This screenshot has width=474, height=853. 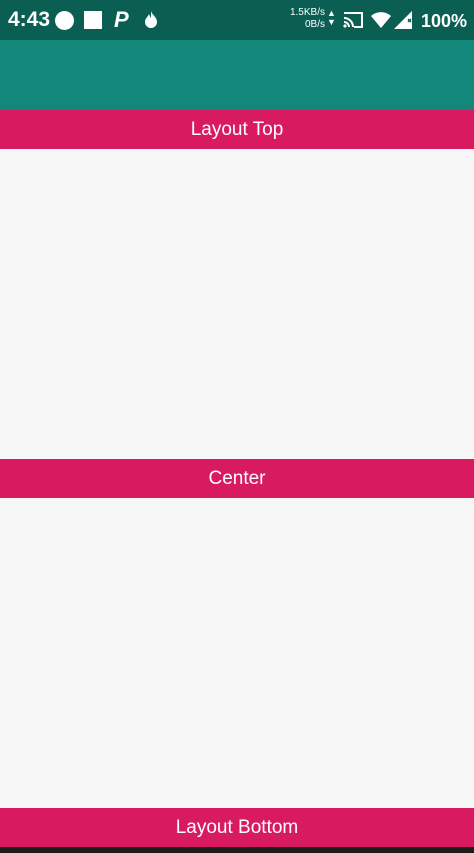 What do you see at coordinates (237, 20) in the screenshot?
I see `status-bar: 4:43 P 1.5KB/s 0B/s ▲ ▼ 100%` at bounding box center [237, 20].